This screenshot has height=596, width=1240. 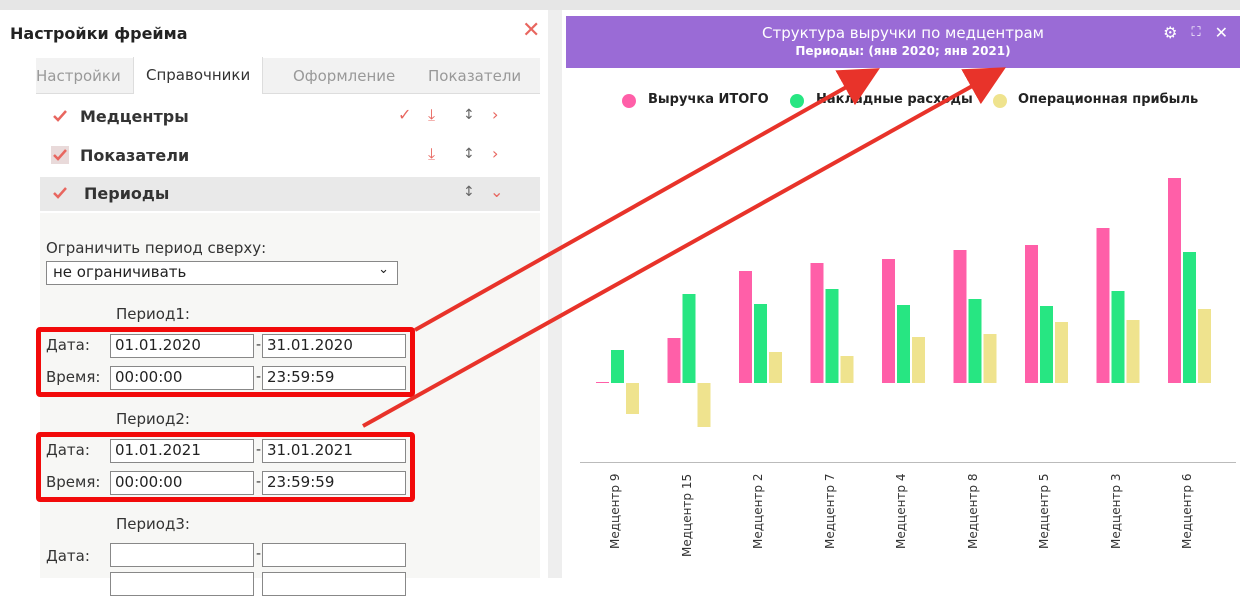 What do you see at coordinates (182, 555) in the screenshot?
I see `period3-date-from` at bounding box center [182, 555].